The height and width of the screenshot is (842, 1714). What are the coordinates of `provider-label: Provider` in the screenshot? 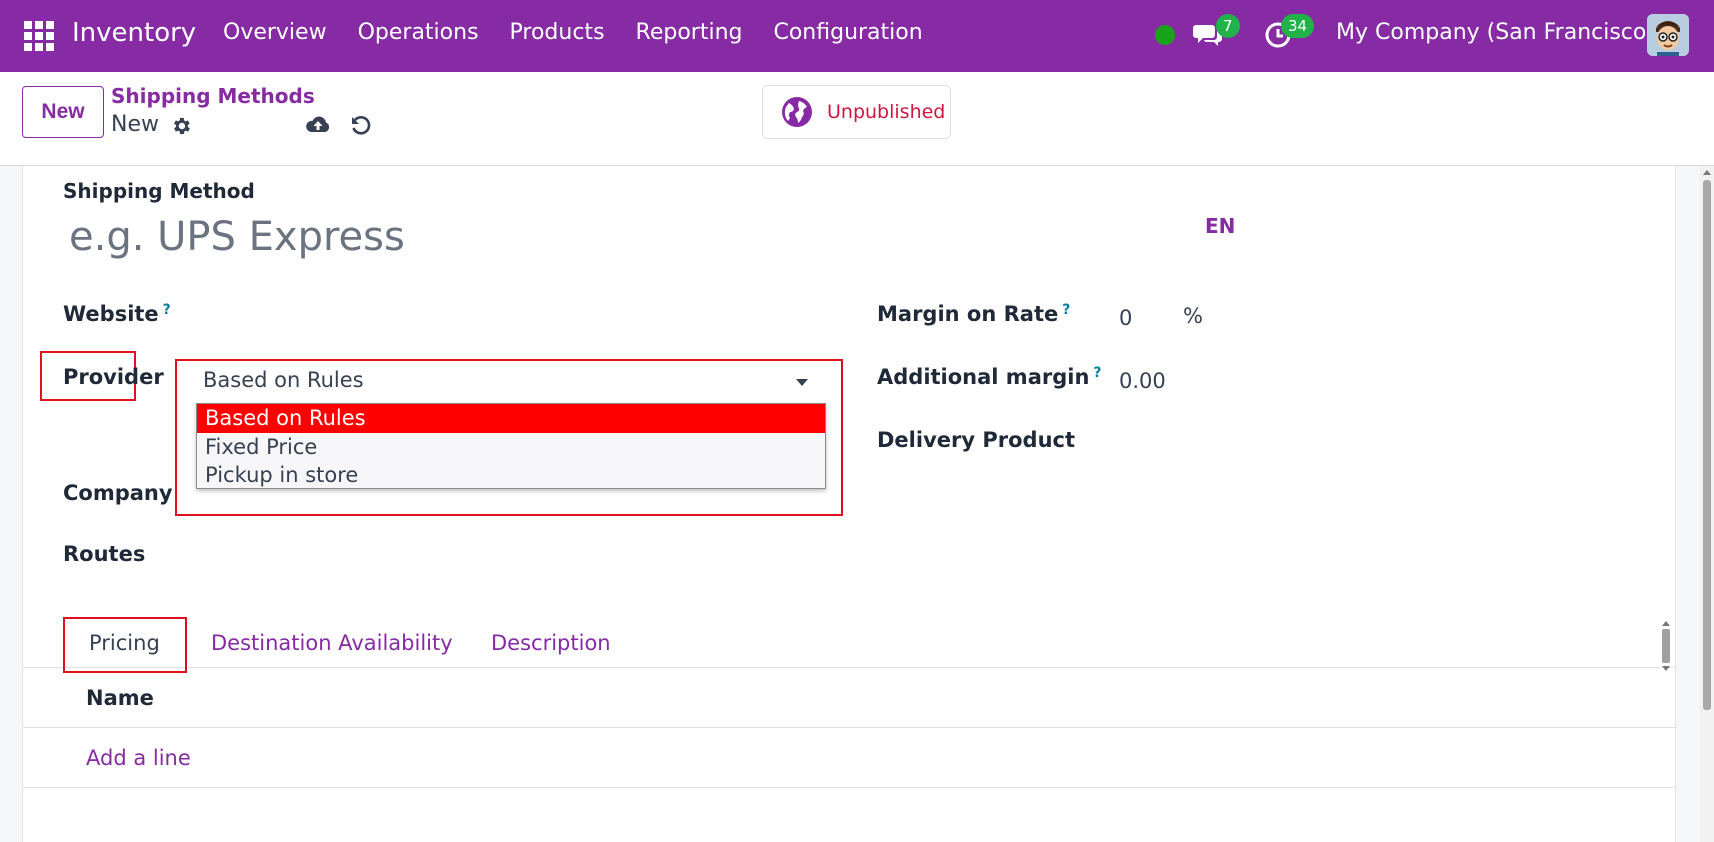 It's located at (113, 377).